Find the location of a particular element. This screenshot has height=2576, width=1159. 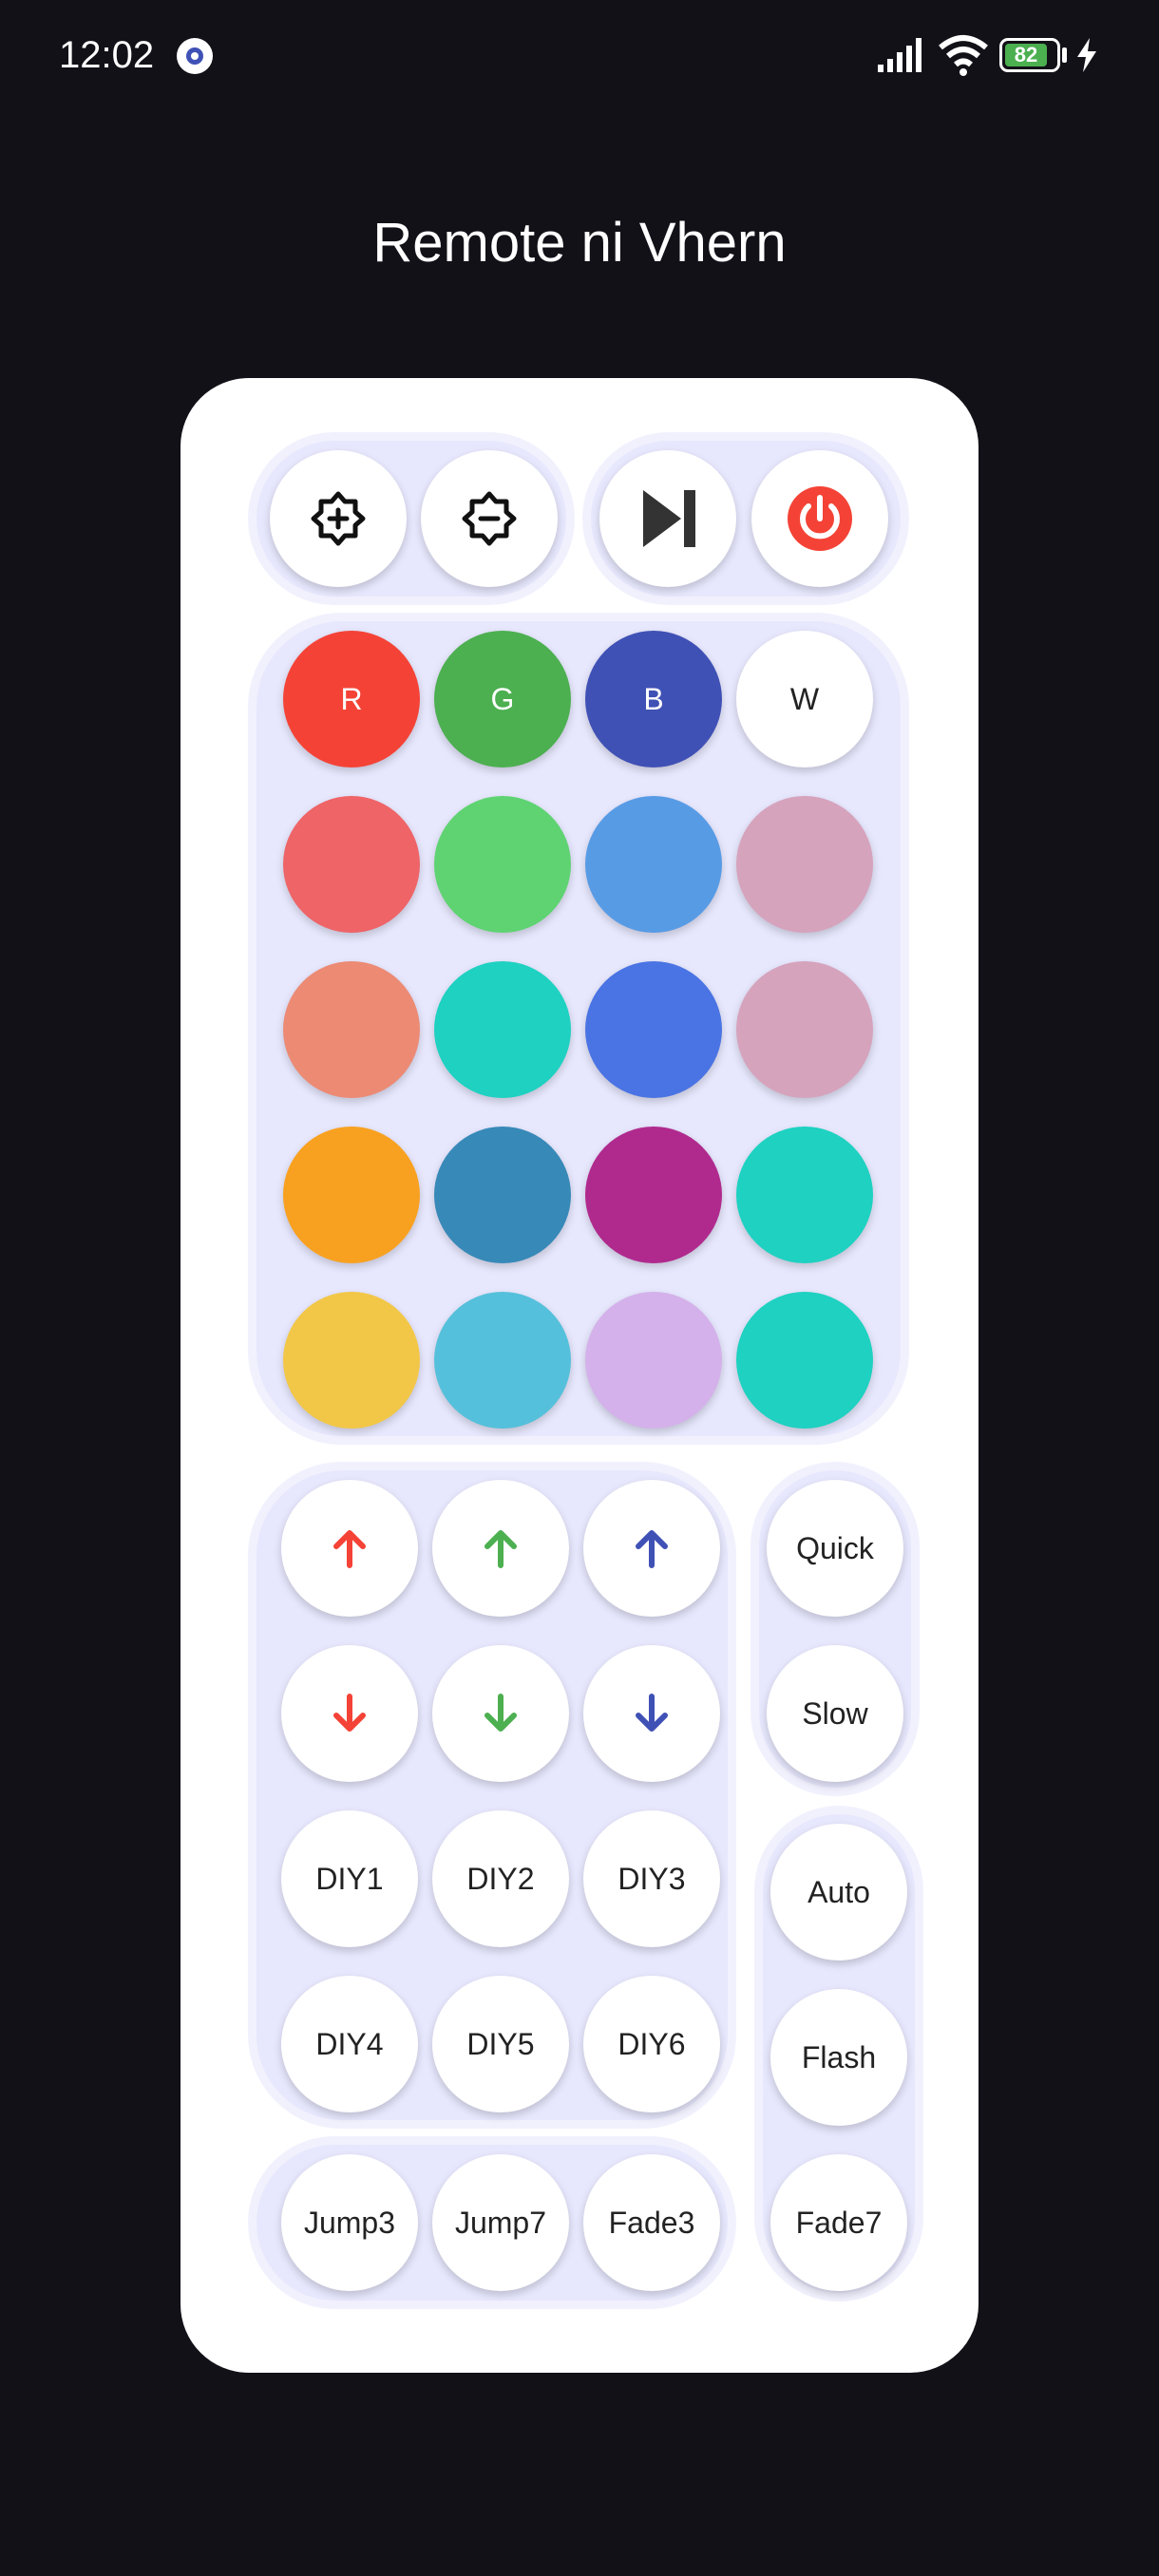

diy6-button: DIY6 is located at coordinates (651, 2044).